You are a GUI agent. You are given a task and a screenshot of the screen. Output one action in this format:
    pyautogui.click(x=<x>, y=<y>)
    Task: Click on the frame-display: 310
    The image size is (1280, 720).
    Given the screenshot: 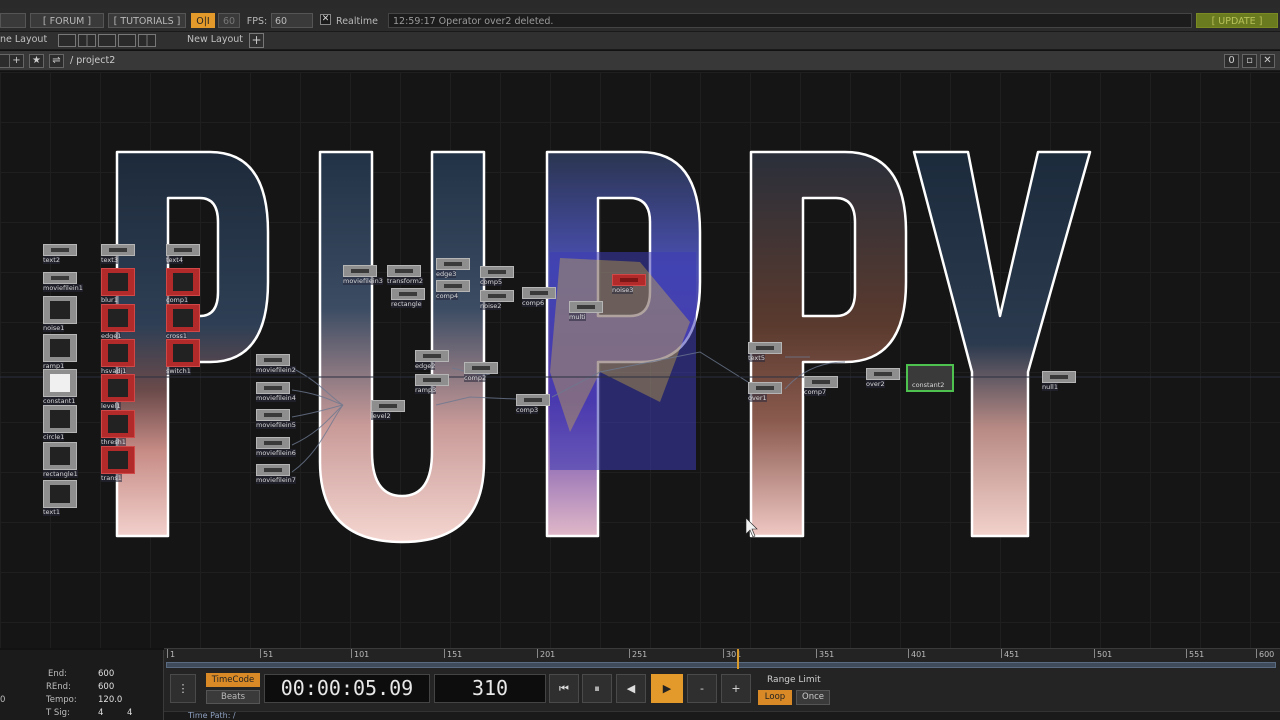 What is the action you would take?
    pyautogui.click(x=490, y=688)
    